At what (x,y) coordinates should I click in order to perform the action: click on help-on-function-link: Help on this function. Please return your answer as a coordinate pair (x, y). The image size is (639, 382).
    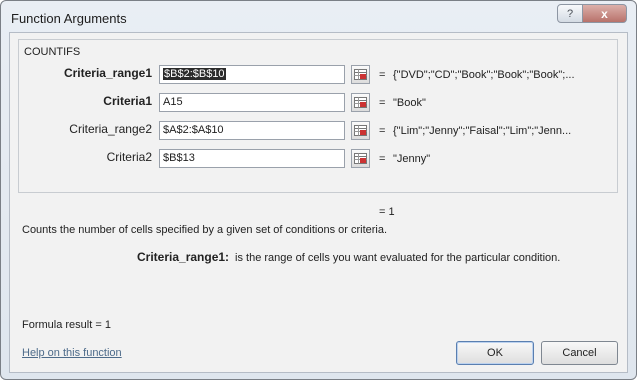
    Looking at the image, I should click on (72, 353).